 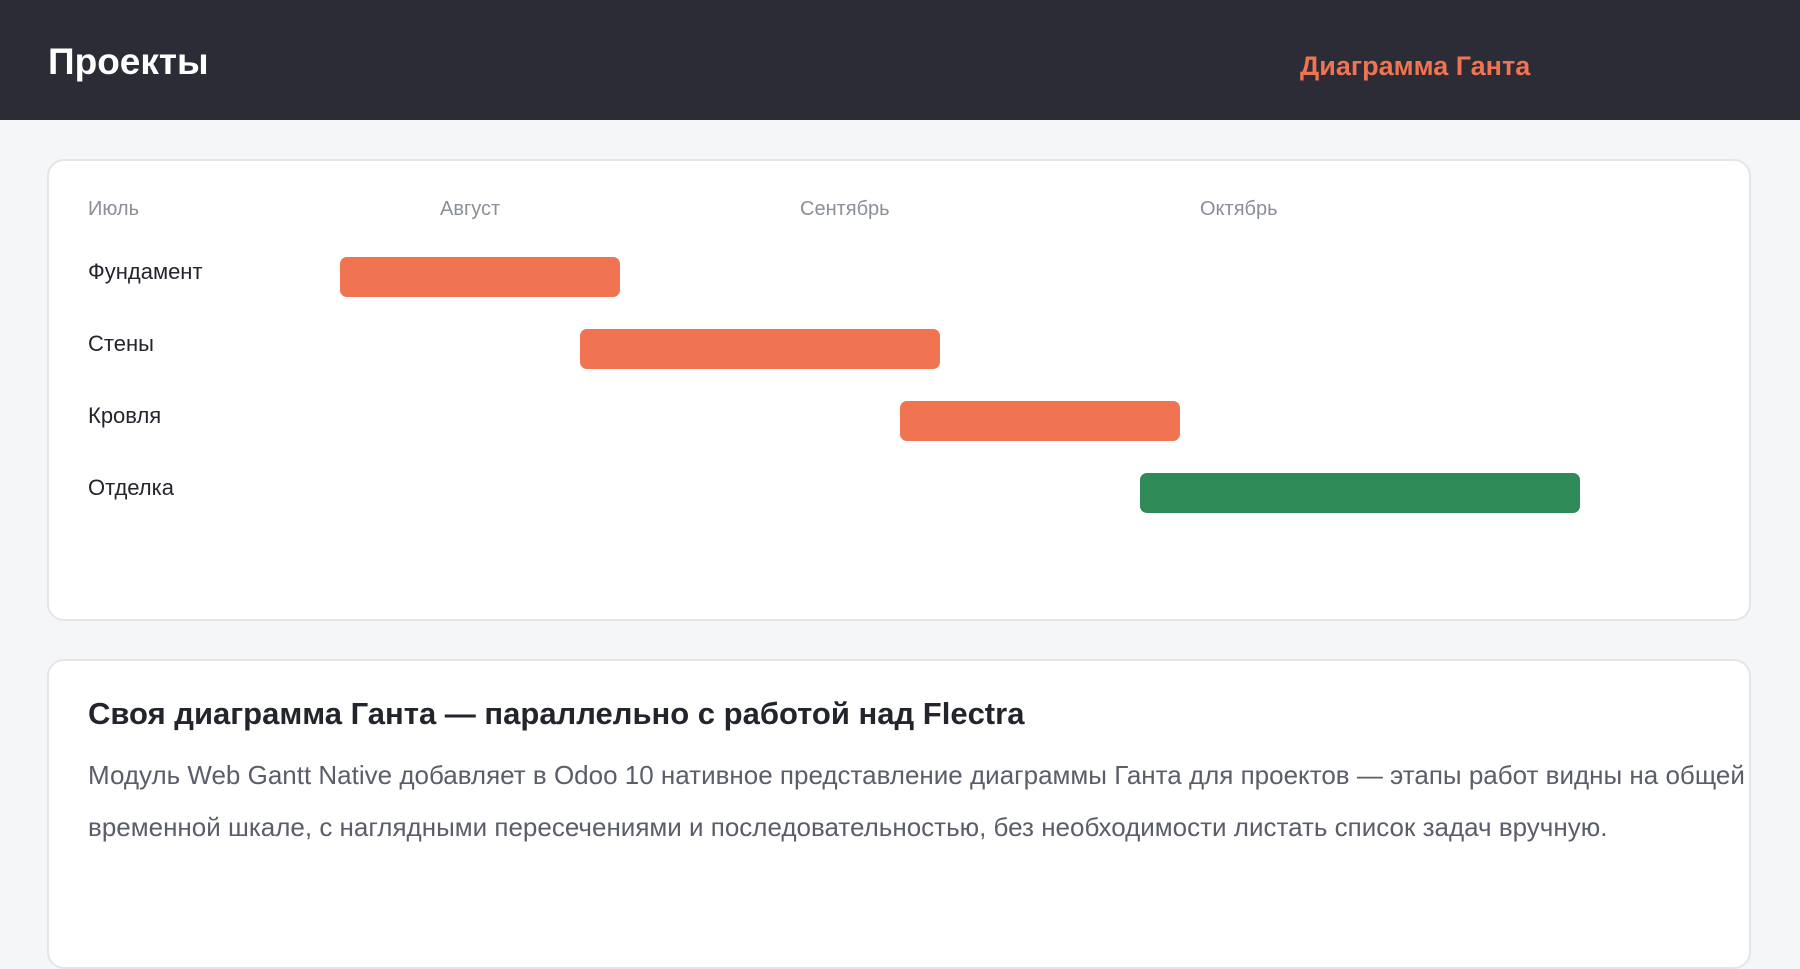 I want to click on task-label: Фундамент, so click(x=145, y=271).